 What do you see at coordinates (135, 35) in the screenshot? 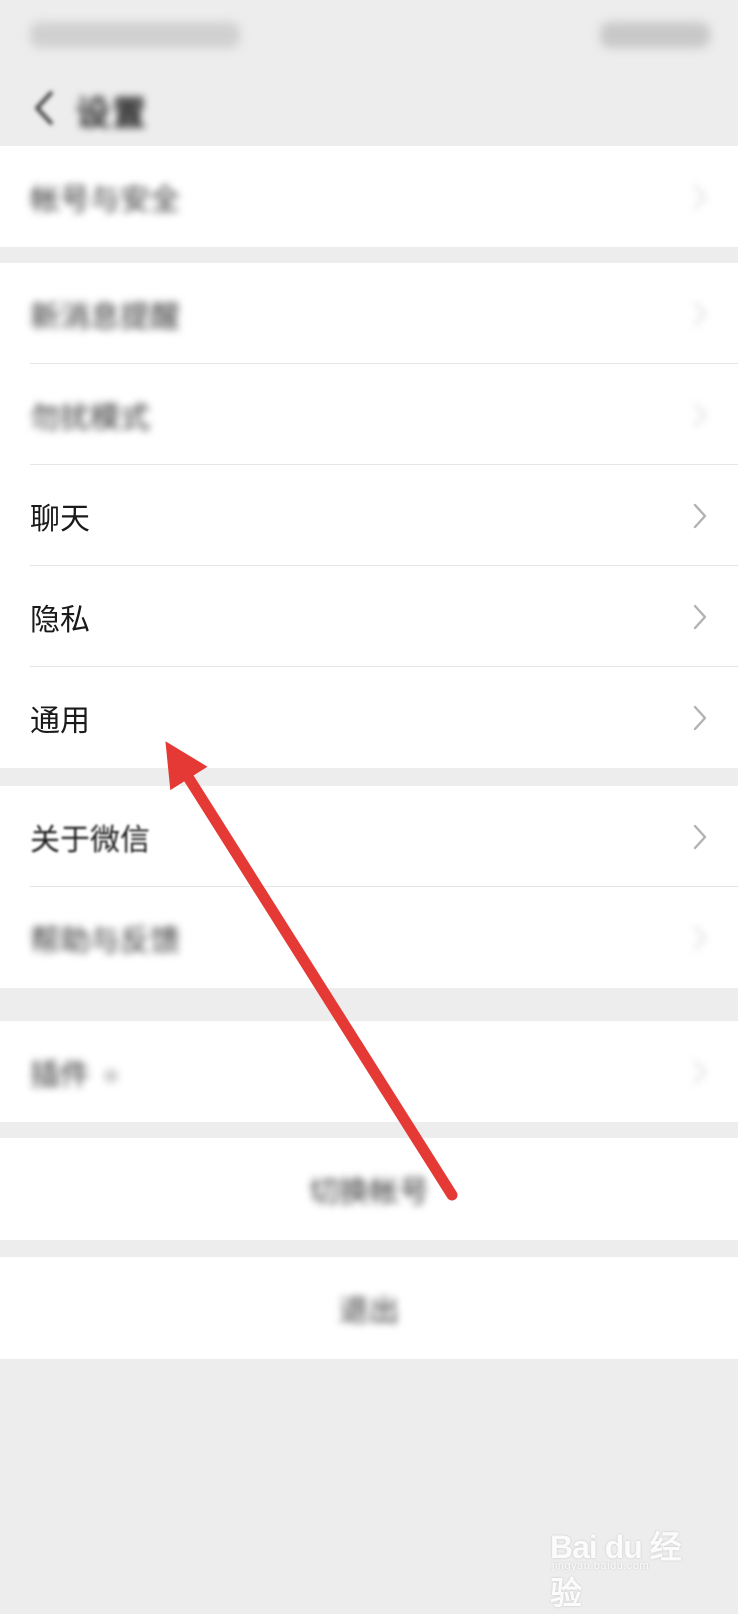
I see `status-time` at bounding box center [135, 35].